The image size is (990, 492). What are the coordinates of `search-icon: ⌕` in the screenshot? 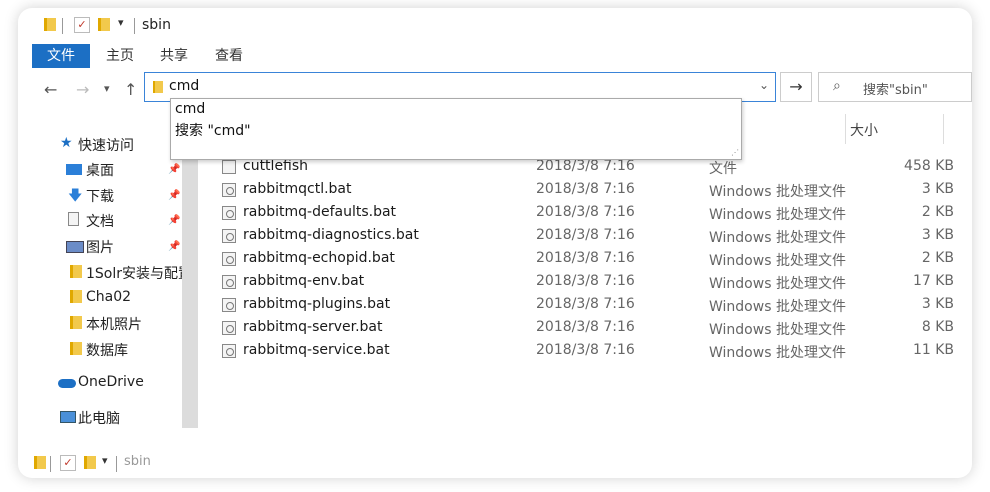 It's located at (837, 86).